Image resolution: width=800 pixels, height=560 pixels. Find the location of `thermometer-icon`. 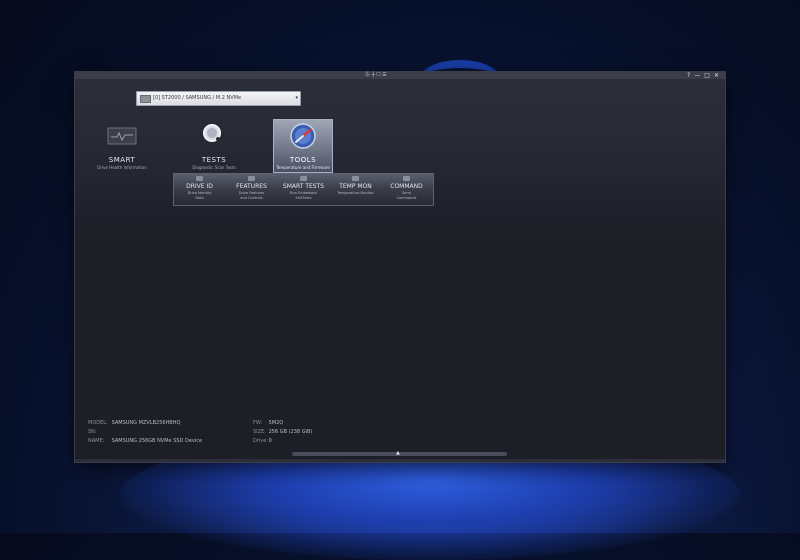

thermometer-icon is located at coordinates (355, 178).